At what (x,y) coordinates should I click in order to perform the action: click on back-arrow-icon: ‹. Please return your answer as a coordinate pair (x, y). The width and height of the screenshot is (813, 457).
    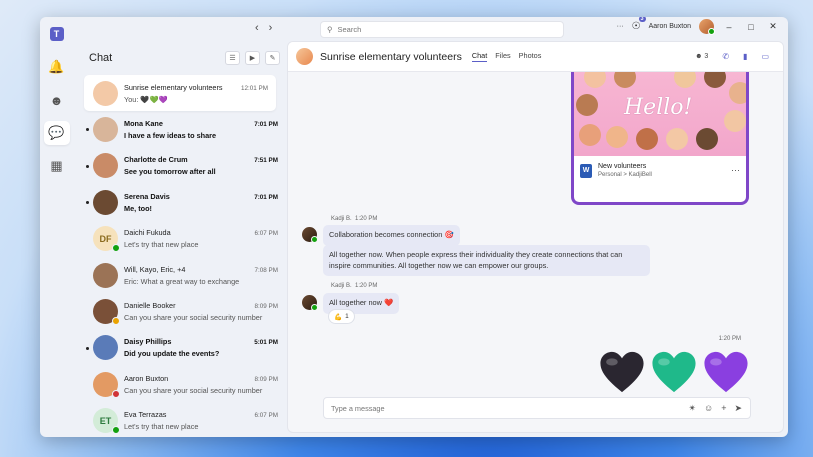
    Looking at the image, I should click on (257, 28).